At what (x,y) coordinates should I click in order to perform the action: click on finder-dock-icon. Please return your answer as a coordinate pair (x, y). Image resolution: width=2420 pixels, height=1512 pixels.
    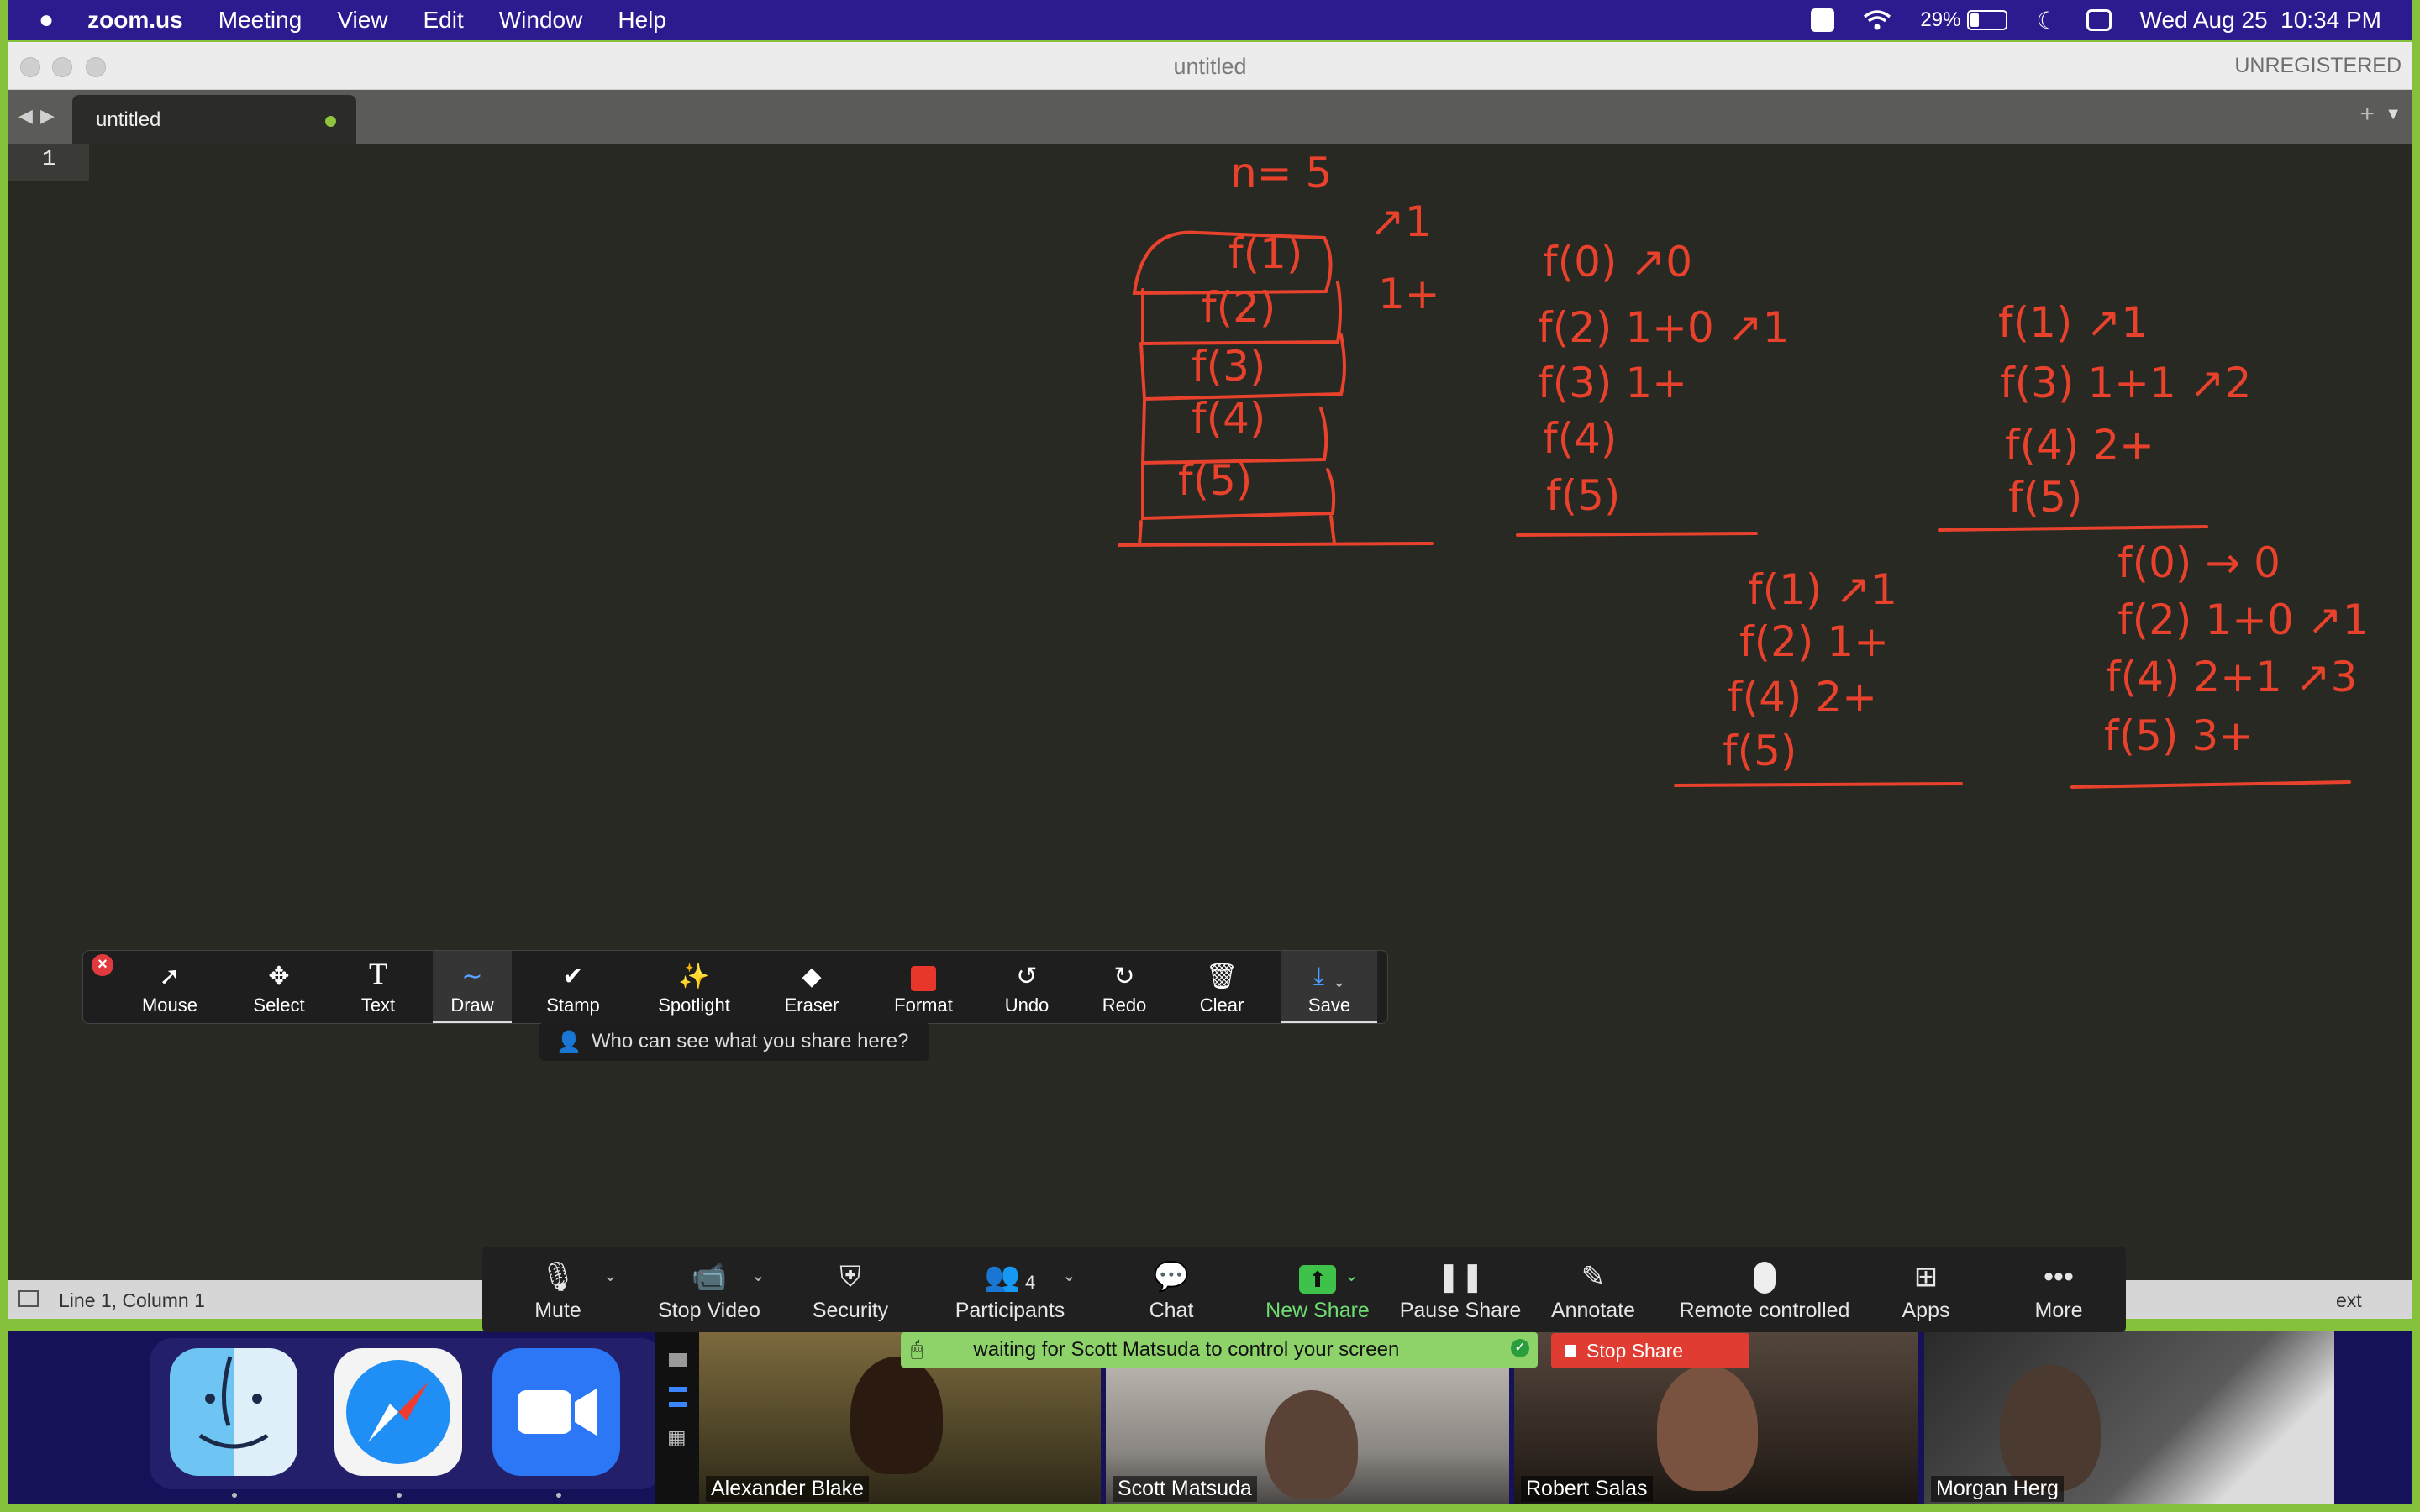
    Looking at the image, I should click on (233, 1412).